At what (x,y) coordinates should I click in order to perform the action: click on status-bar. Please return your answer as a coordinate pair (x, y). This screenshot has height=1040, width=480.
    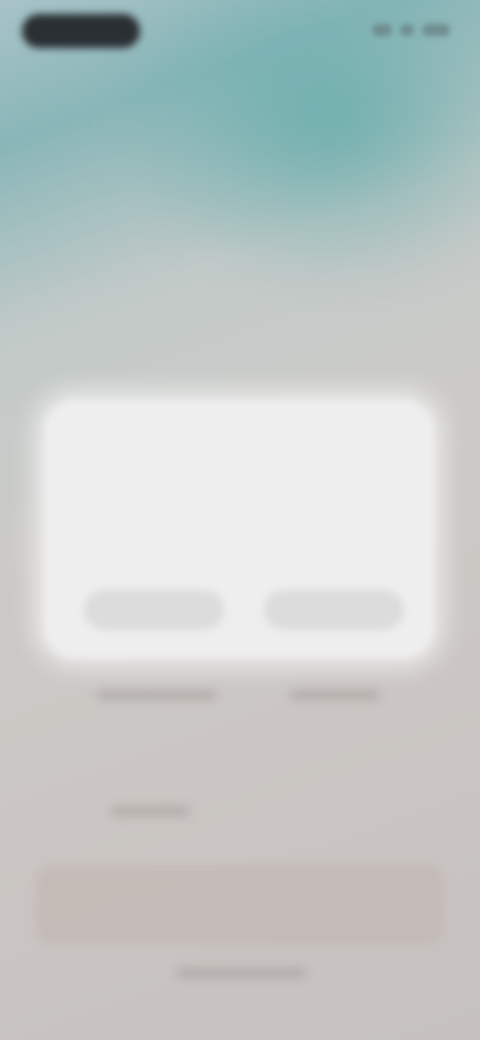
    Looking at the image, I should click on (240, 32).